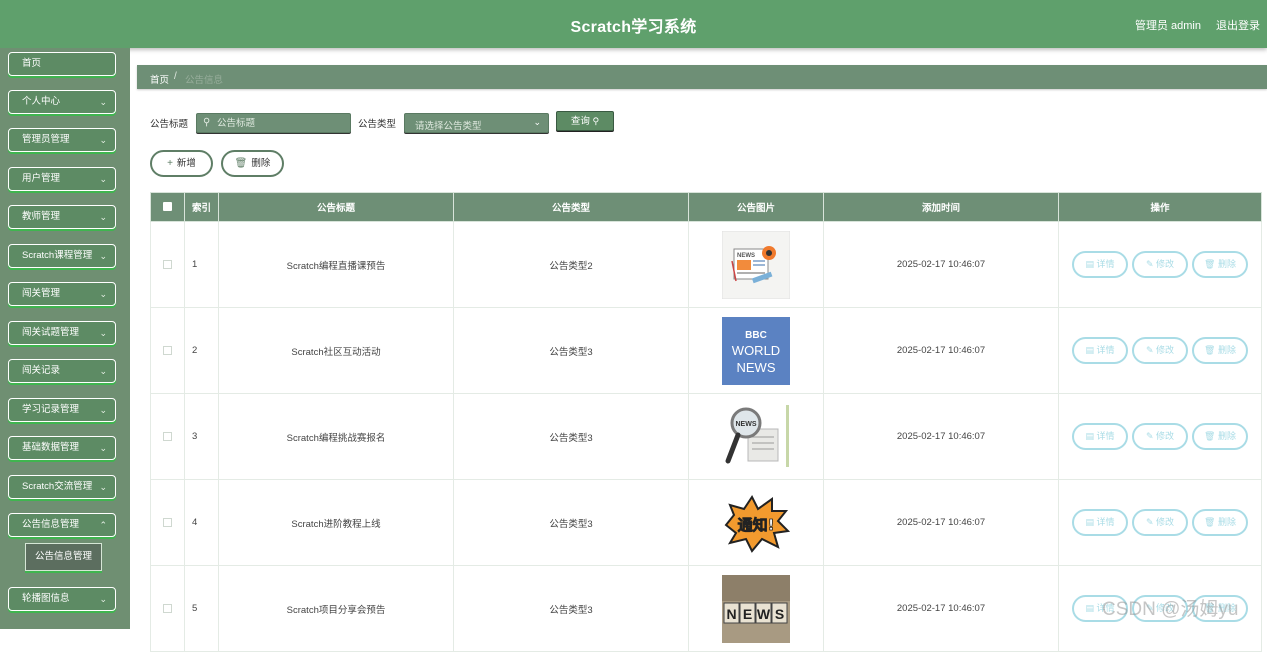 This screenshot has height=652, width=1267. I want to click on sidebar-item-label: Scratch交流管理, so click(57, 486).